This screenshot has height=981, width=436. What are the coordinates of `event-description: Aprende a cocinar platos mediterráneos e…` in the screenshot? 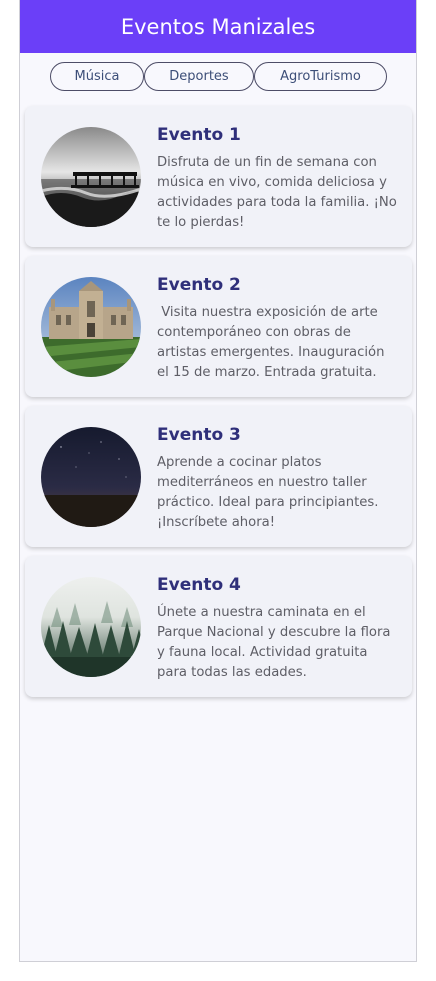 It's located at (270, 492).